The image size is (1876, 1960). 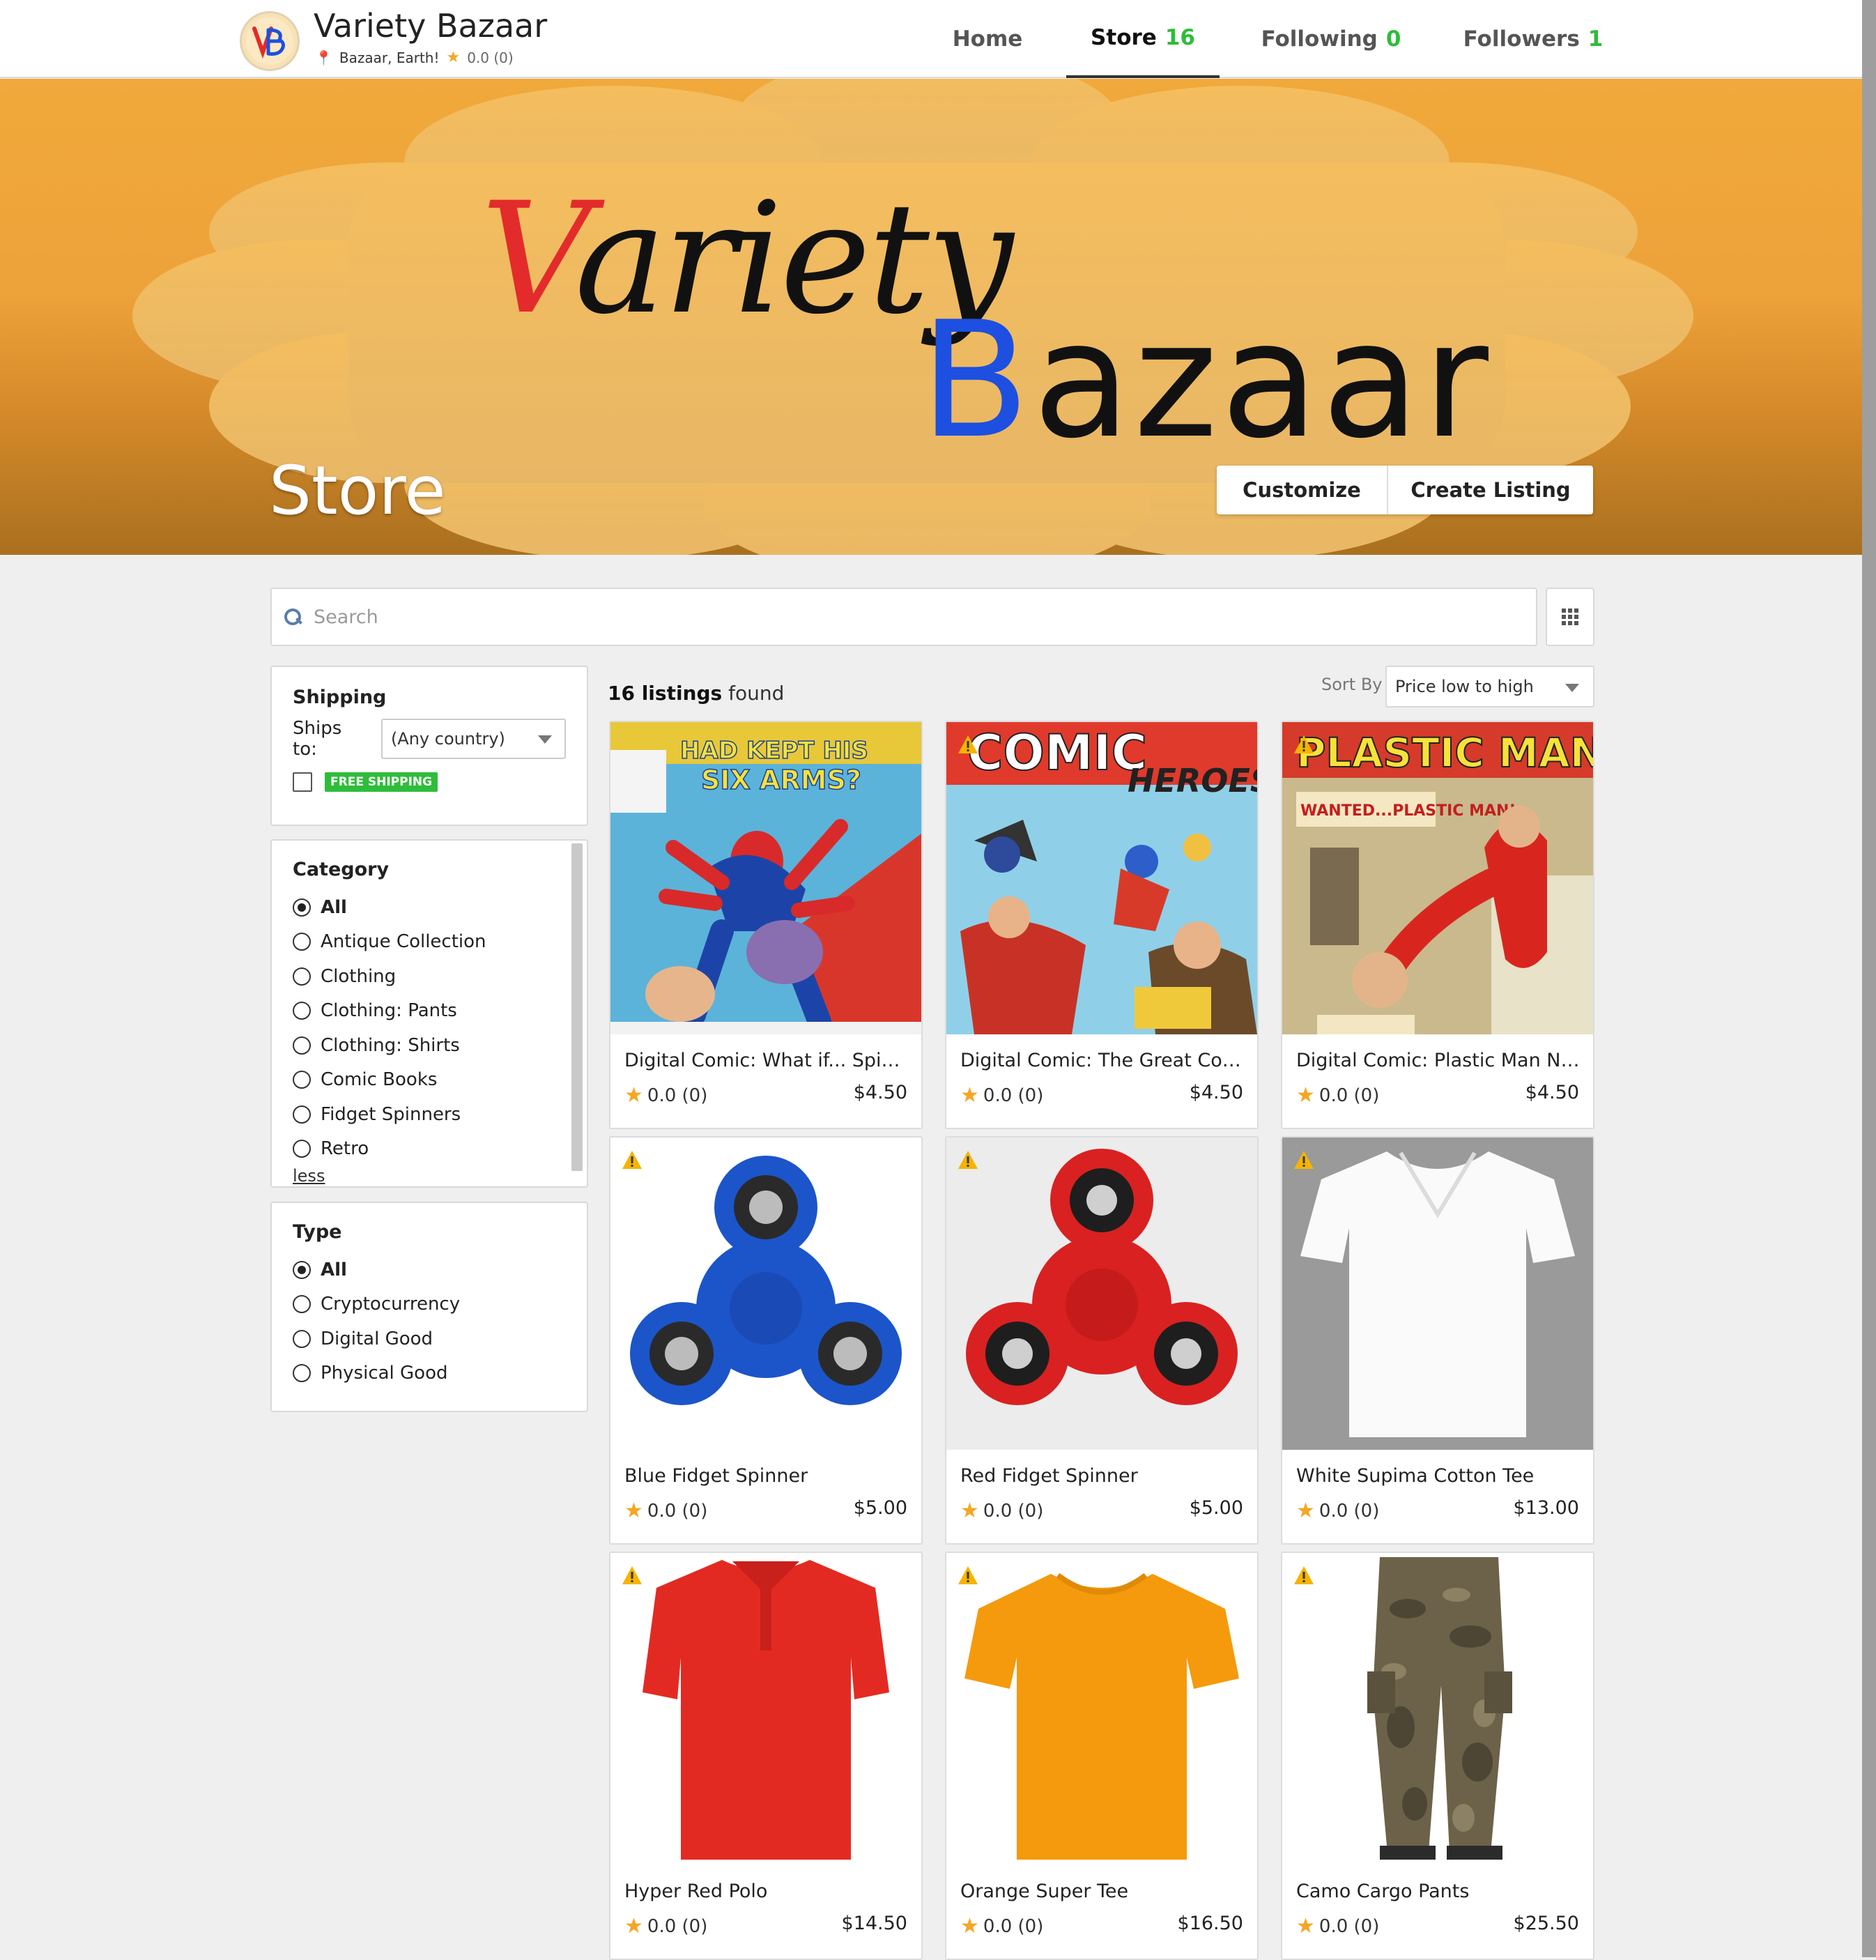 What do you see at coordinates (765, 878) in the screenshot?
I see `listing-thumbnail: HAD KEPT HIS SIX ARMS?` at bounding box center [765, 878].